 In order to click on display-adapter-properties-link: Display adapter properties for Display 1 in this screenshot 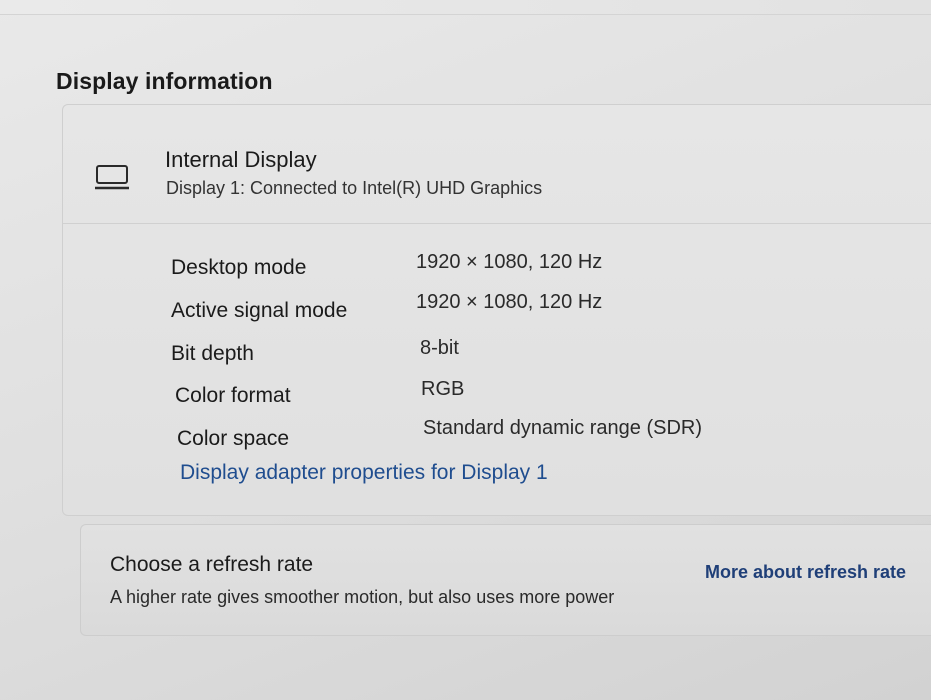, I will do `click(364, 473)`.